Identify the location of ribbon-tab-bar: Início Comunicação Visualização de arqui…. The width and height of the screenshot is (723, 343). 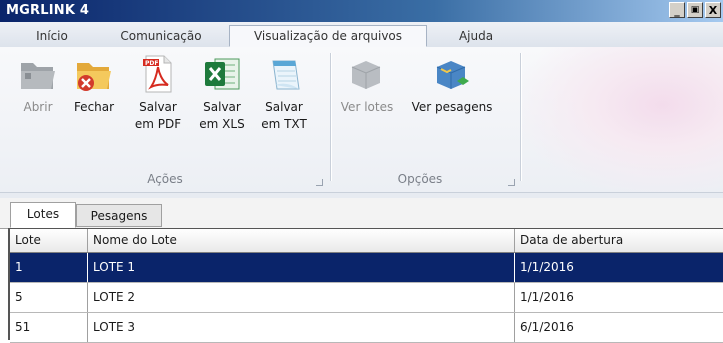
(361, 35).